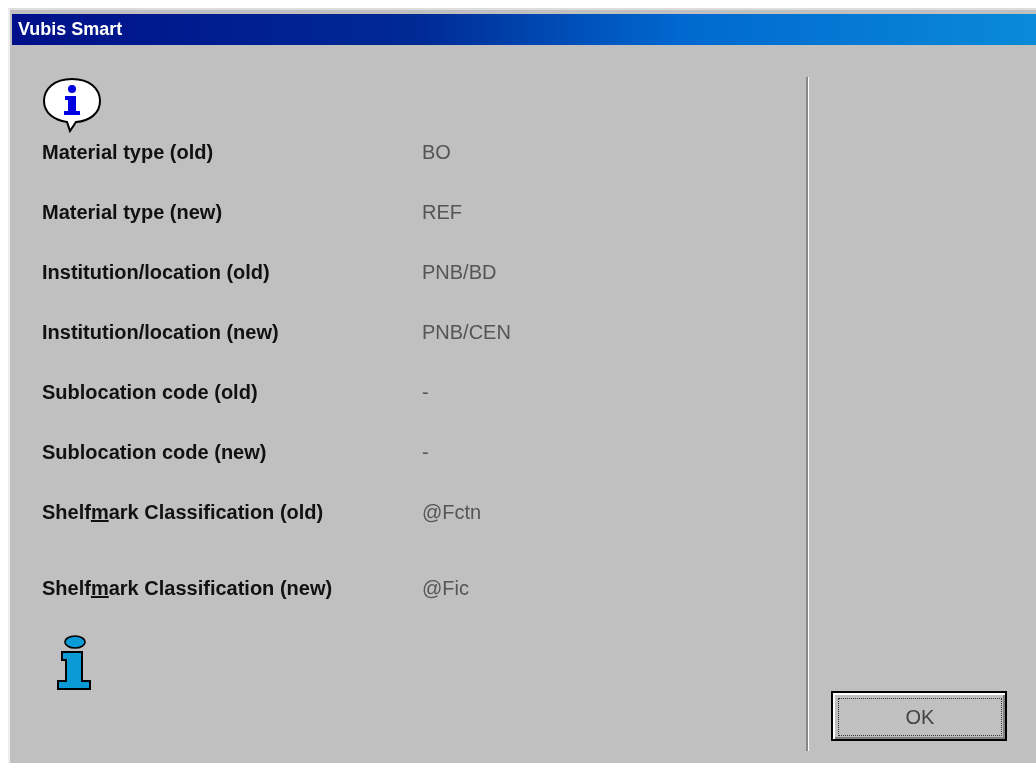  What do you see at coordinates (156, 272) in the screenshot?
I see `field-label: Institution/location (old)` at bounding box center [156, 272].